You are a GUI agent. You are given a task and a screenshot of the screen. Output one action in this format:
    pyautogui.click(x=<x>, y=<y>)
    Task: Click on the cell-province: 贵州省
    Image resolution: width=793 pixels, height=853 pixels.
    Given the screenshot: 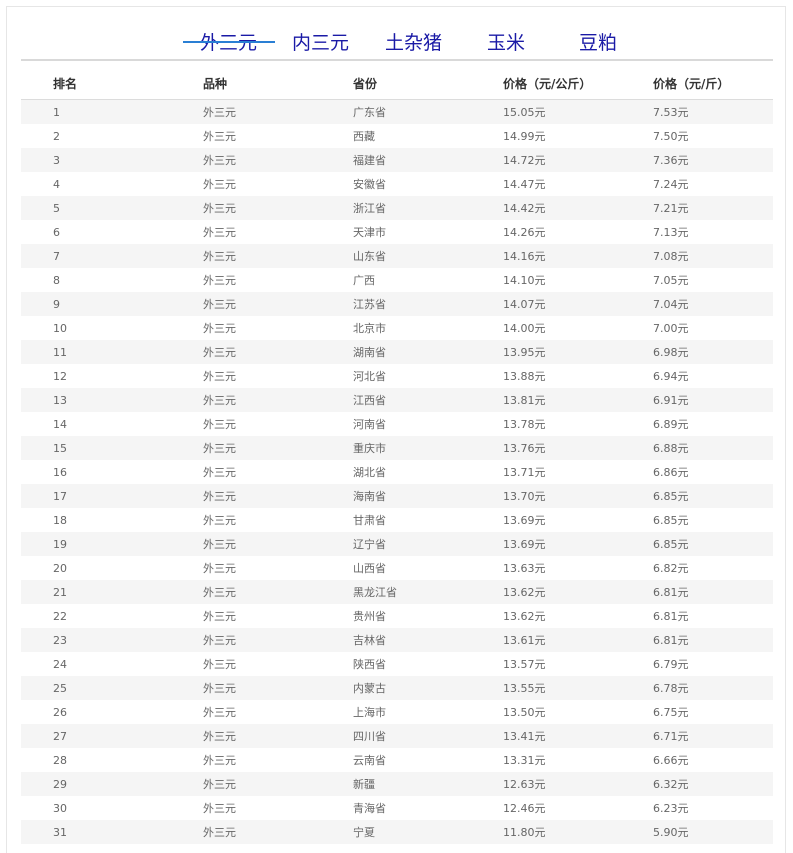 What is the action you would take?
    pyautogui.click(x=369, y=616)
    